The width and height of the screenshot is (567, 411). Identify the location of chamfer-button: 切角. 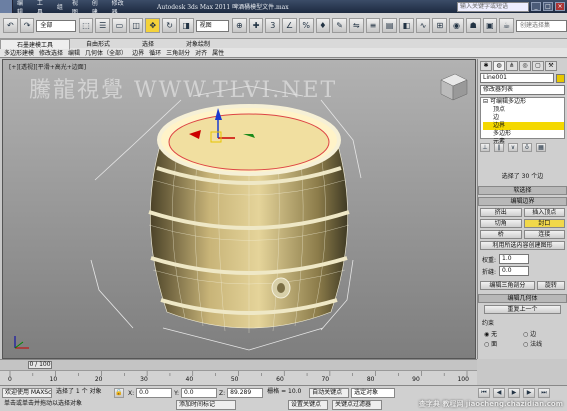
(501, 223).